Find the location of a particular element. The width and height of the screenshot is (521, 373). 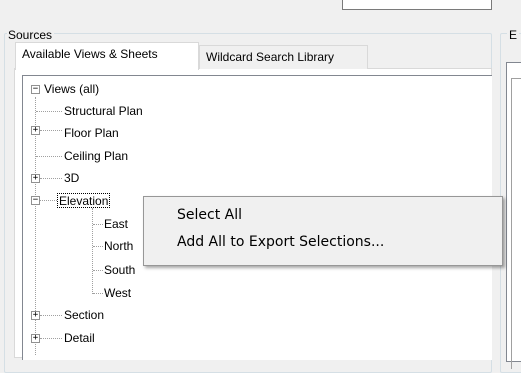

top-input-field is located at coordinates (417, 5).